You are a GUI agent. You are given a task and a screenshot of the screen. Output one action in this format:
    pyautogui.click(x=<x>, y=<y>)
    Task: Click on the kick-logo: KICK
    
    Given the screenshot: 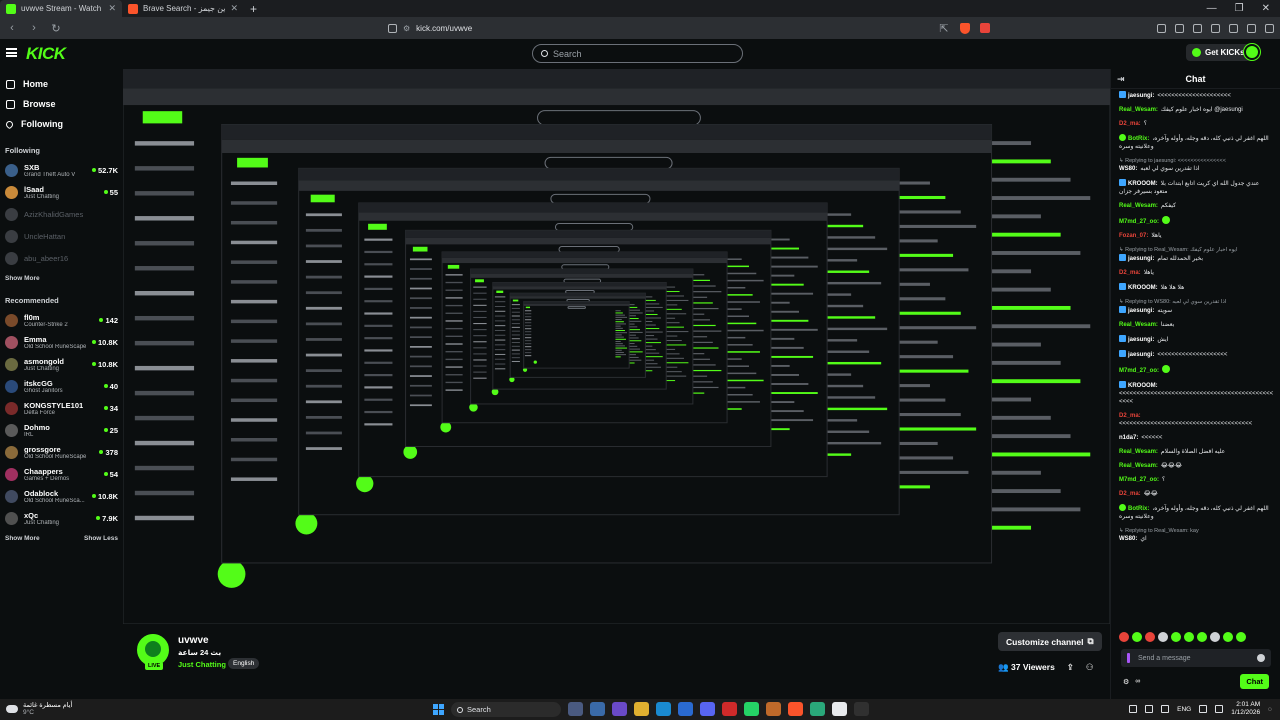 What is the action you would take?
    pyautogui.click(x=46, y=54)
    